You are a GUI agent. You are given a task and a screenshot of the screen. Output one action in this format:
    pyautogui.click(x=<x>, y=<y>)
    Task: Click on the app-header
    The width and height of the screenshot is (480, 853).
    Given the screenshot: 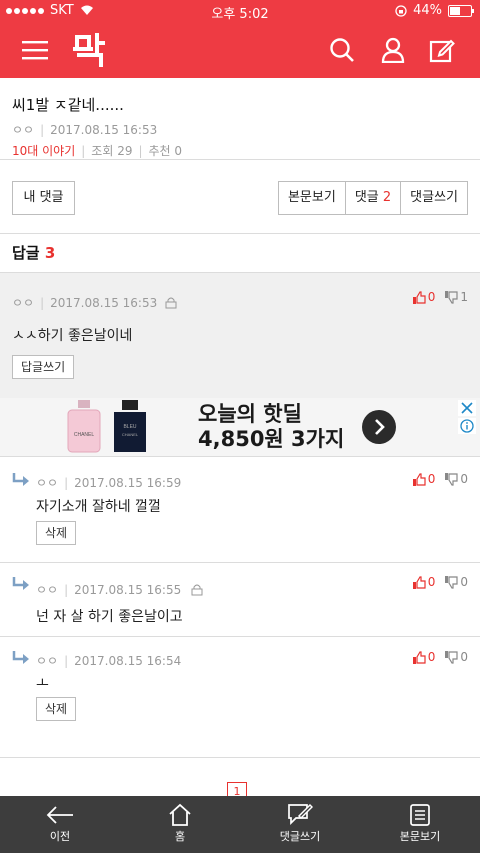 What is the action you would take?
    pyautogui.click(x=240, y=50)
    